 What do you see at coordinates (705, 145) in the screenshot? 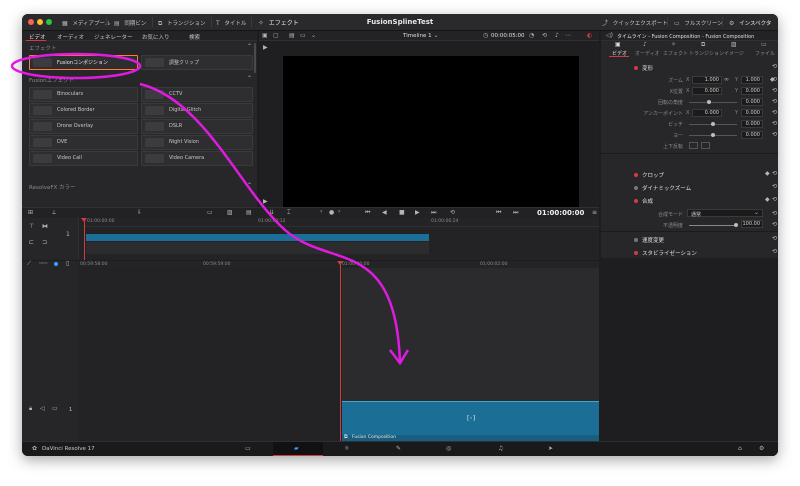
I see `flip-vertical-button` at bounding box center [705, 145].